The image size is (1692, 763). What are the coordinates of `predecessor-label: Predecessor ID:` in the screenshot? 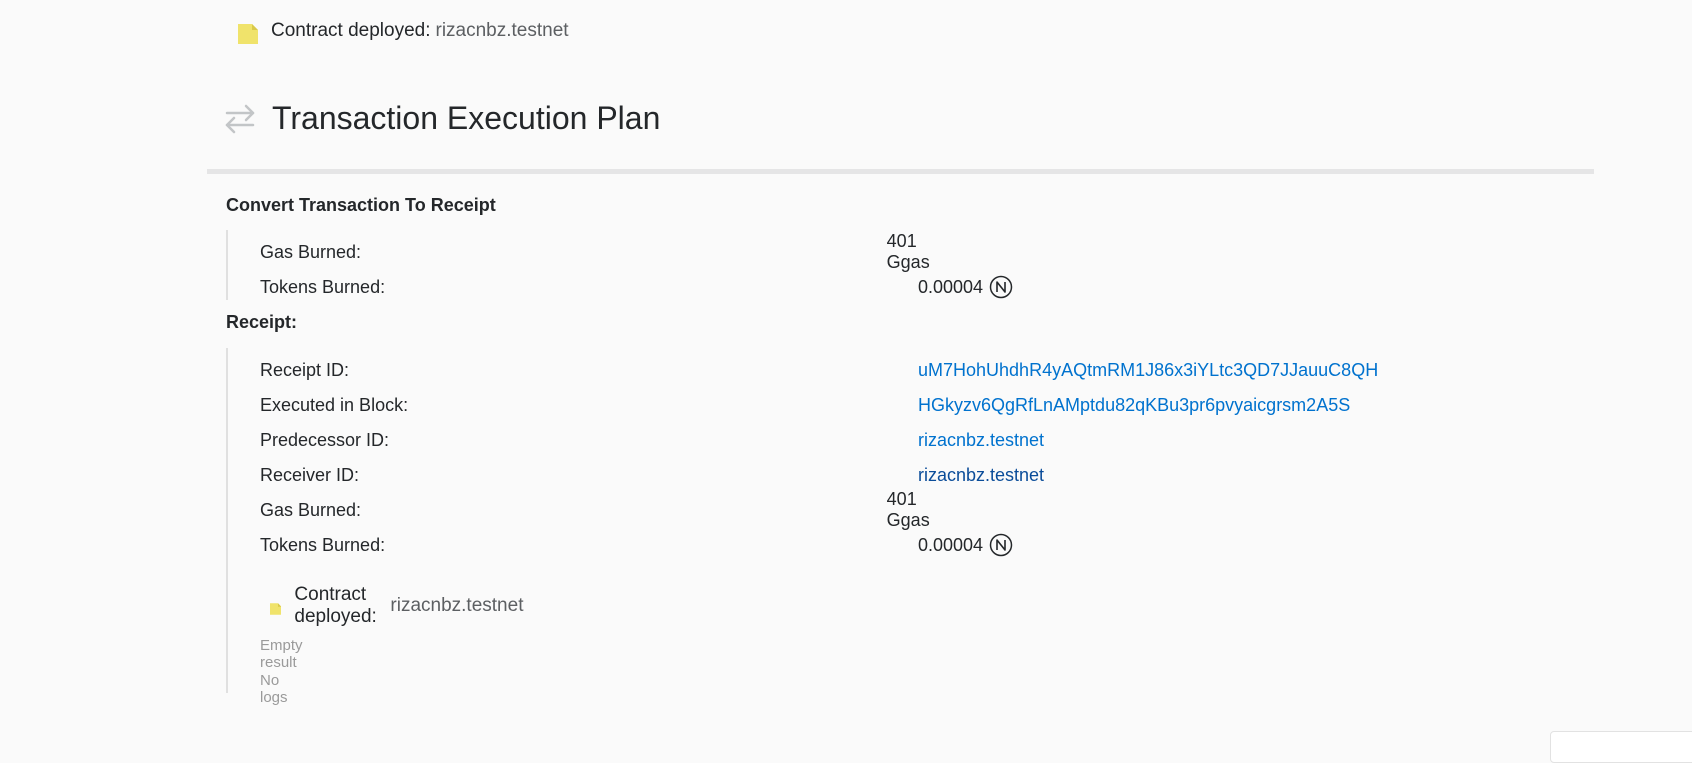 It's located at (325, 439).